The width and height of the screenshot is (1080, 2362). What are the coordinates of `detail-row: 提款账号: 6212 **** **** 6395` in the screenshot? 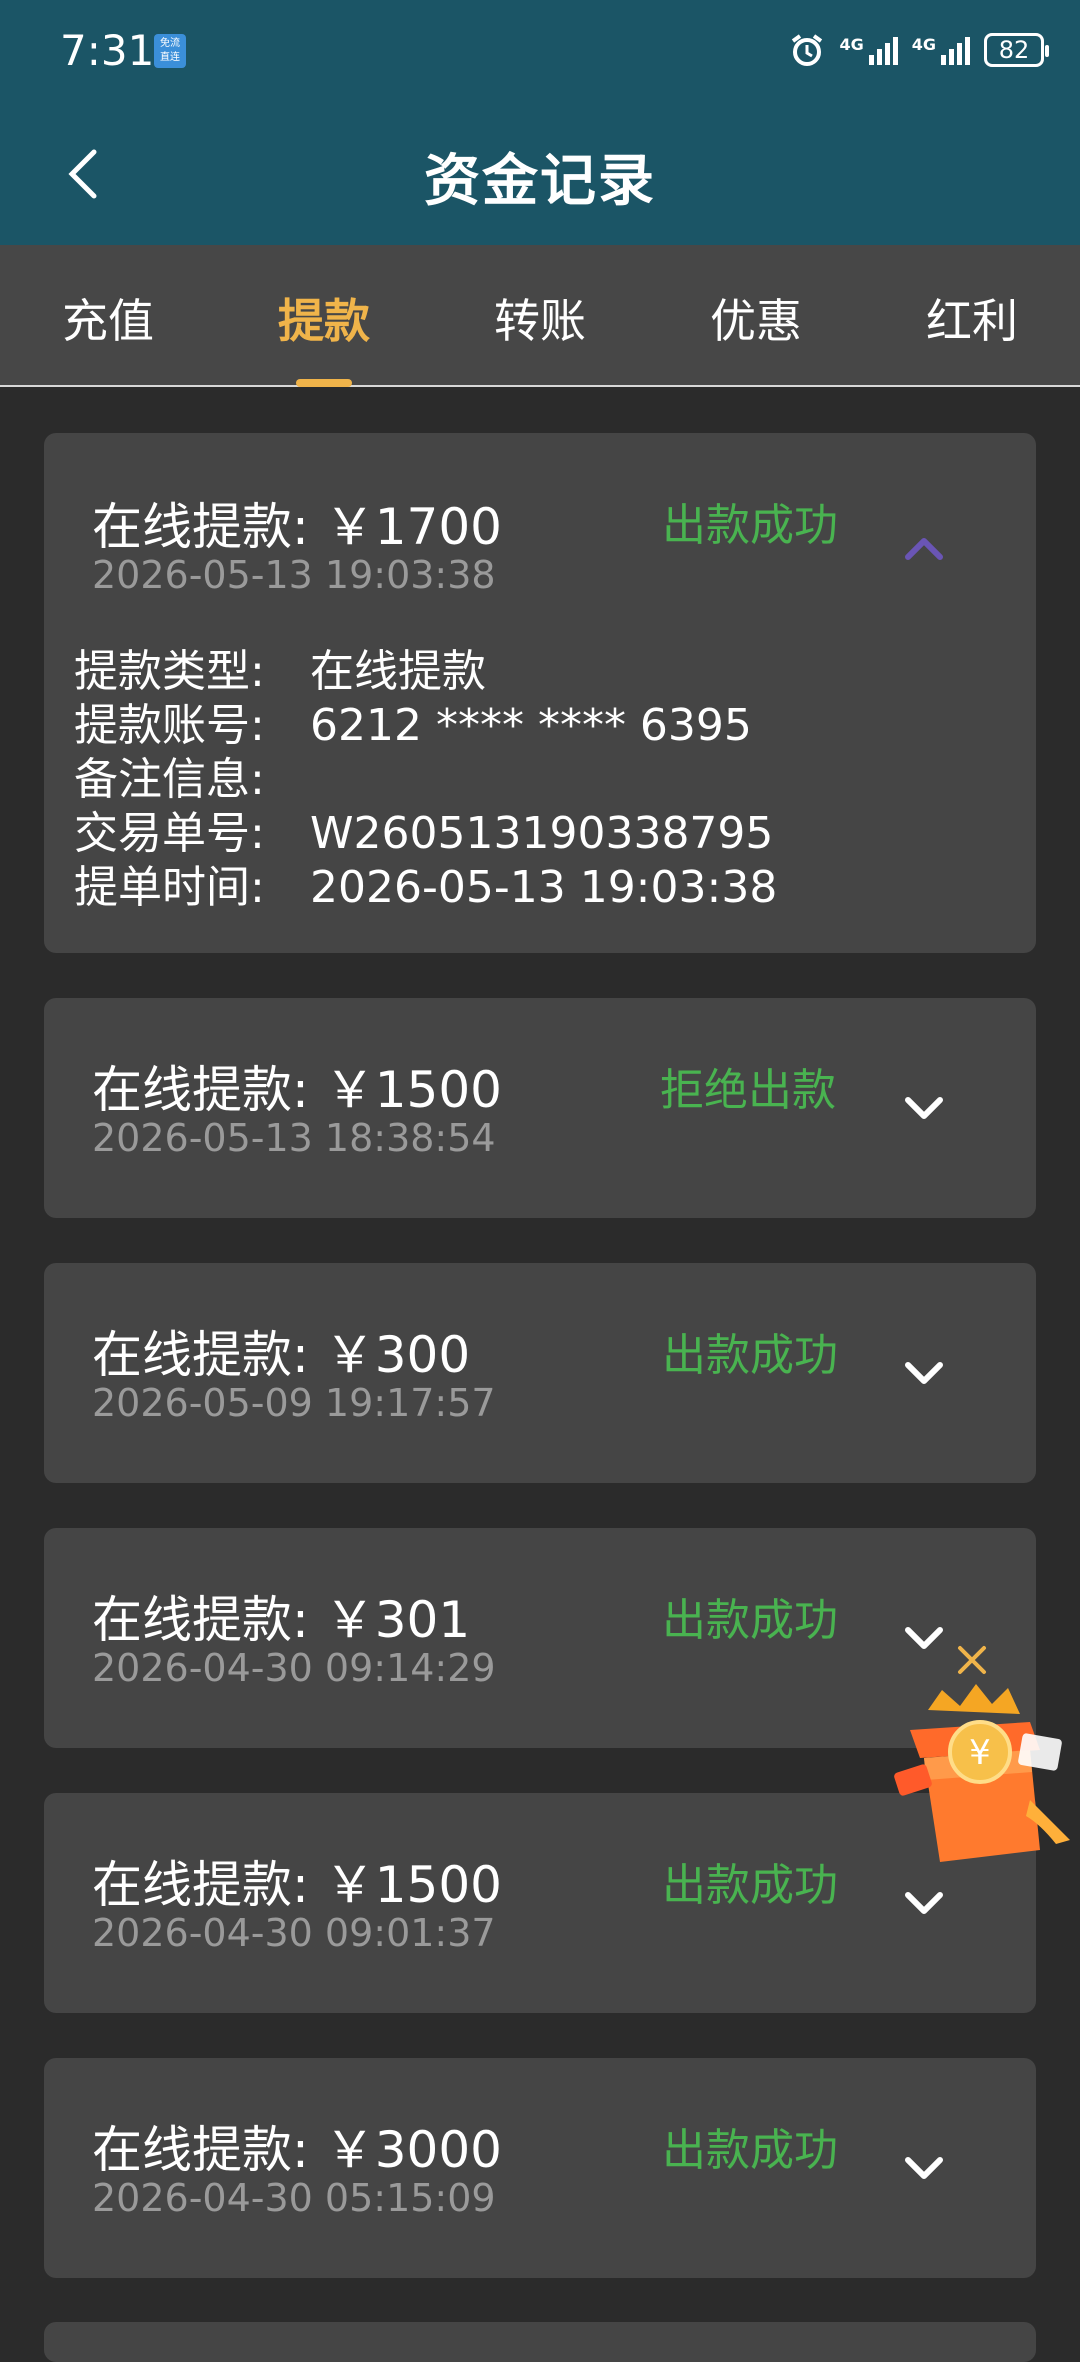 It's located at (425, 726).